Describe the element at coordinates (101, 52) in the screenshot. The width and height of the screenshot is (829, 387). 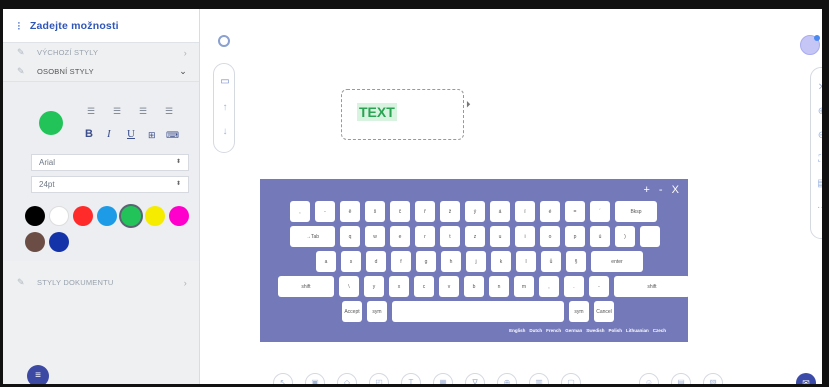
I see `section-default-styles: ✎ VÝCHOZÍ STYLY ›` at that location.